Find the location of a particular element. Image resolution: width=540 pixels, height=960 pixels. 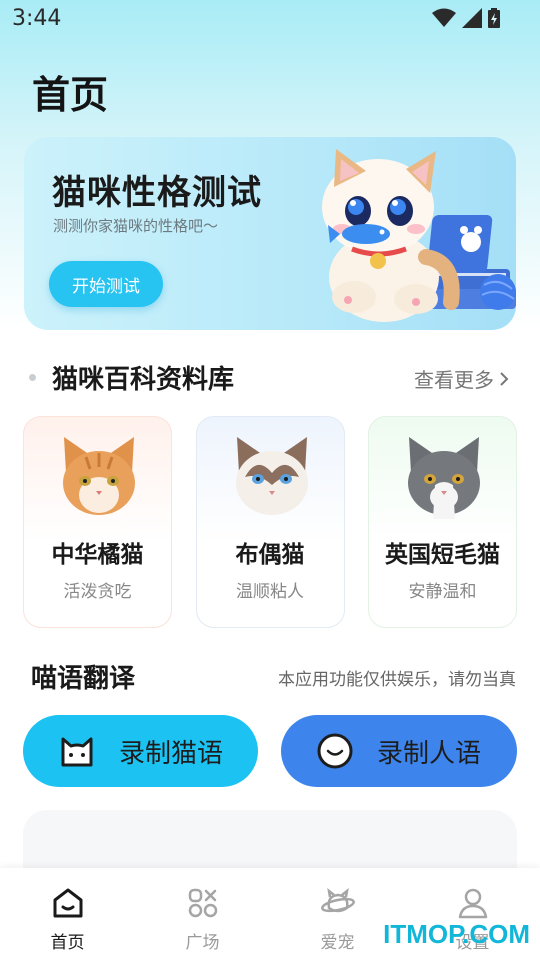

square-grid-icon is located at coordinates (202, 903).